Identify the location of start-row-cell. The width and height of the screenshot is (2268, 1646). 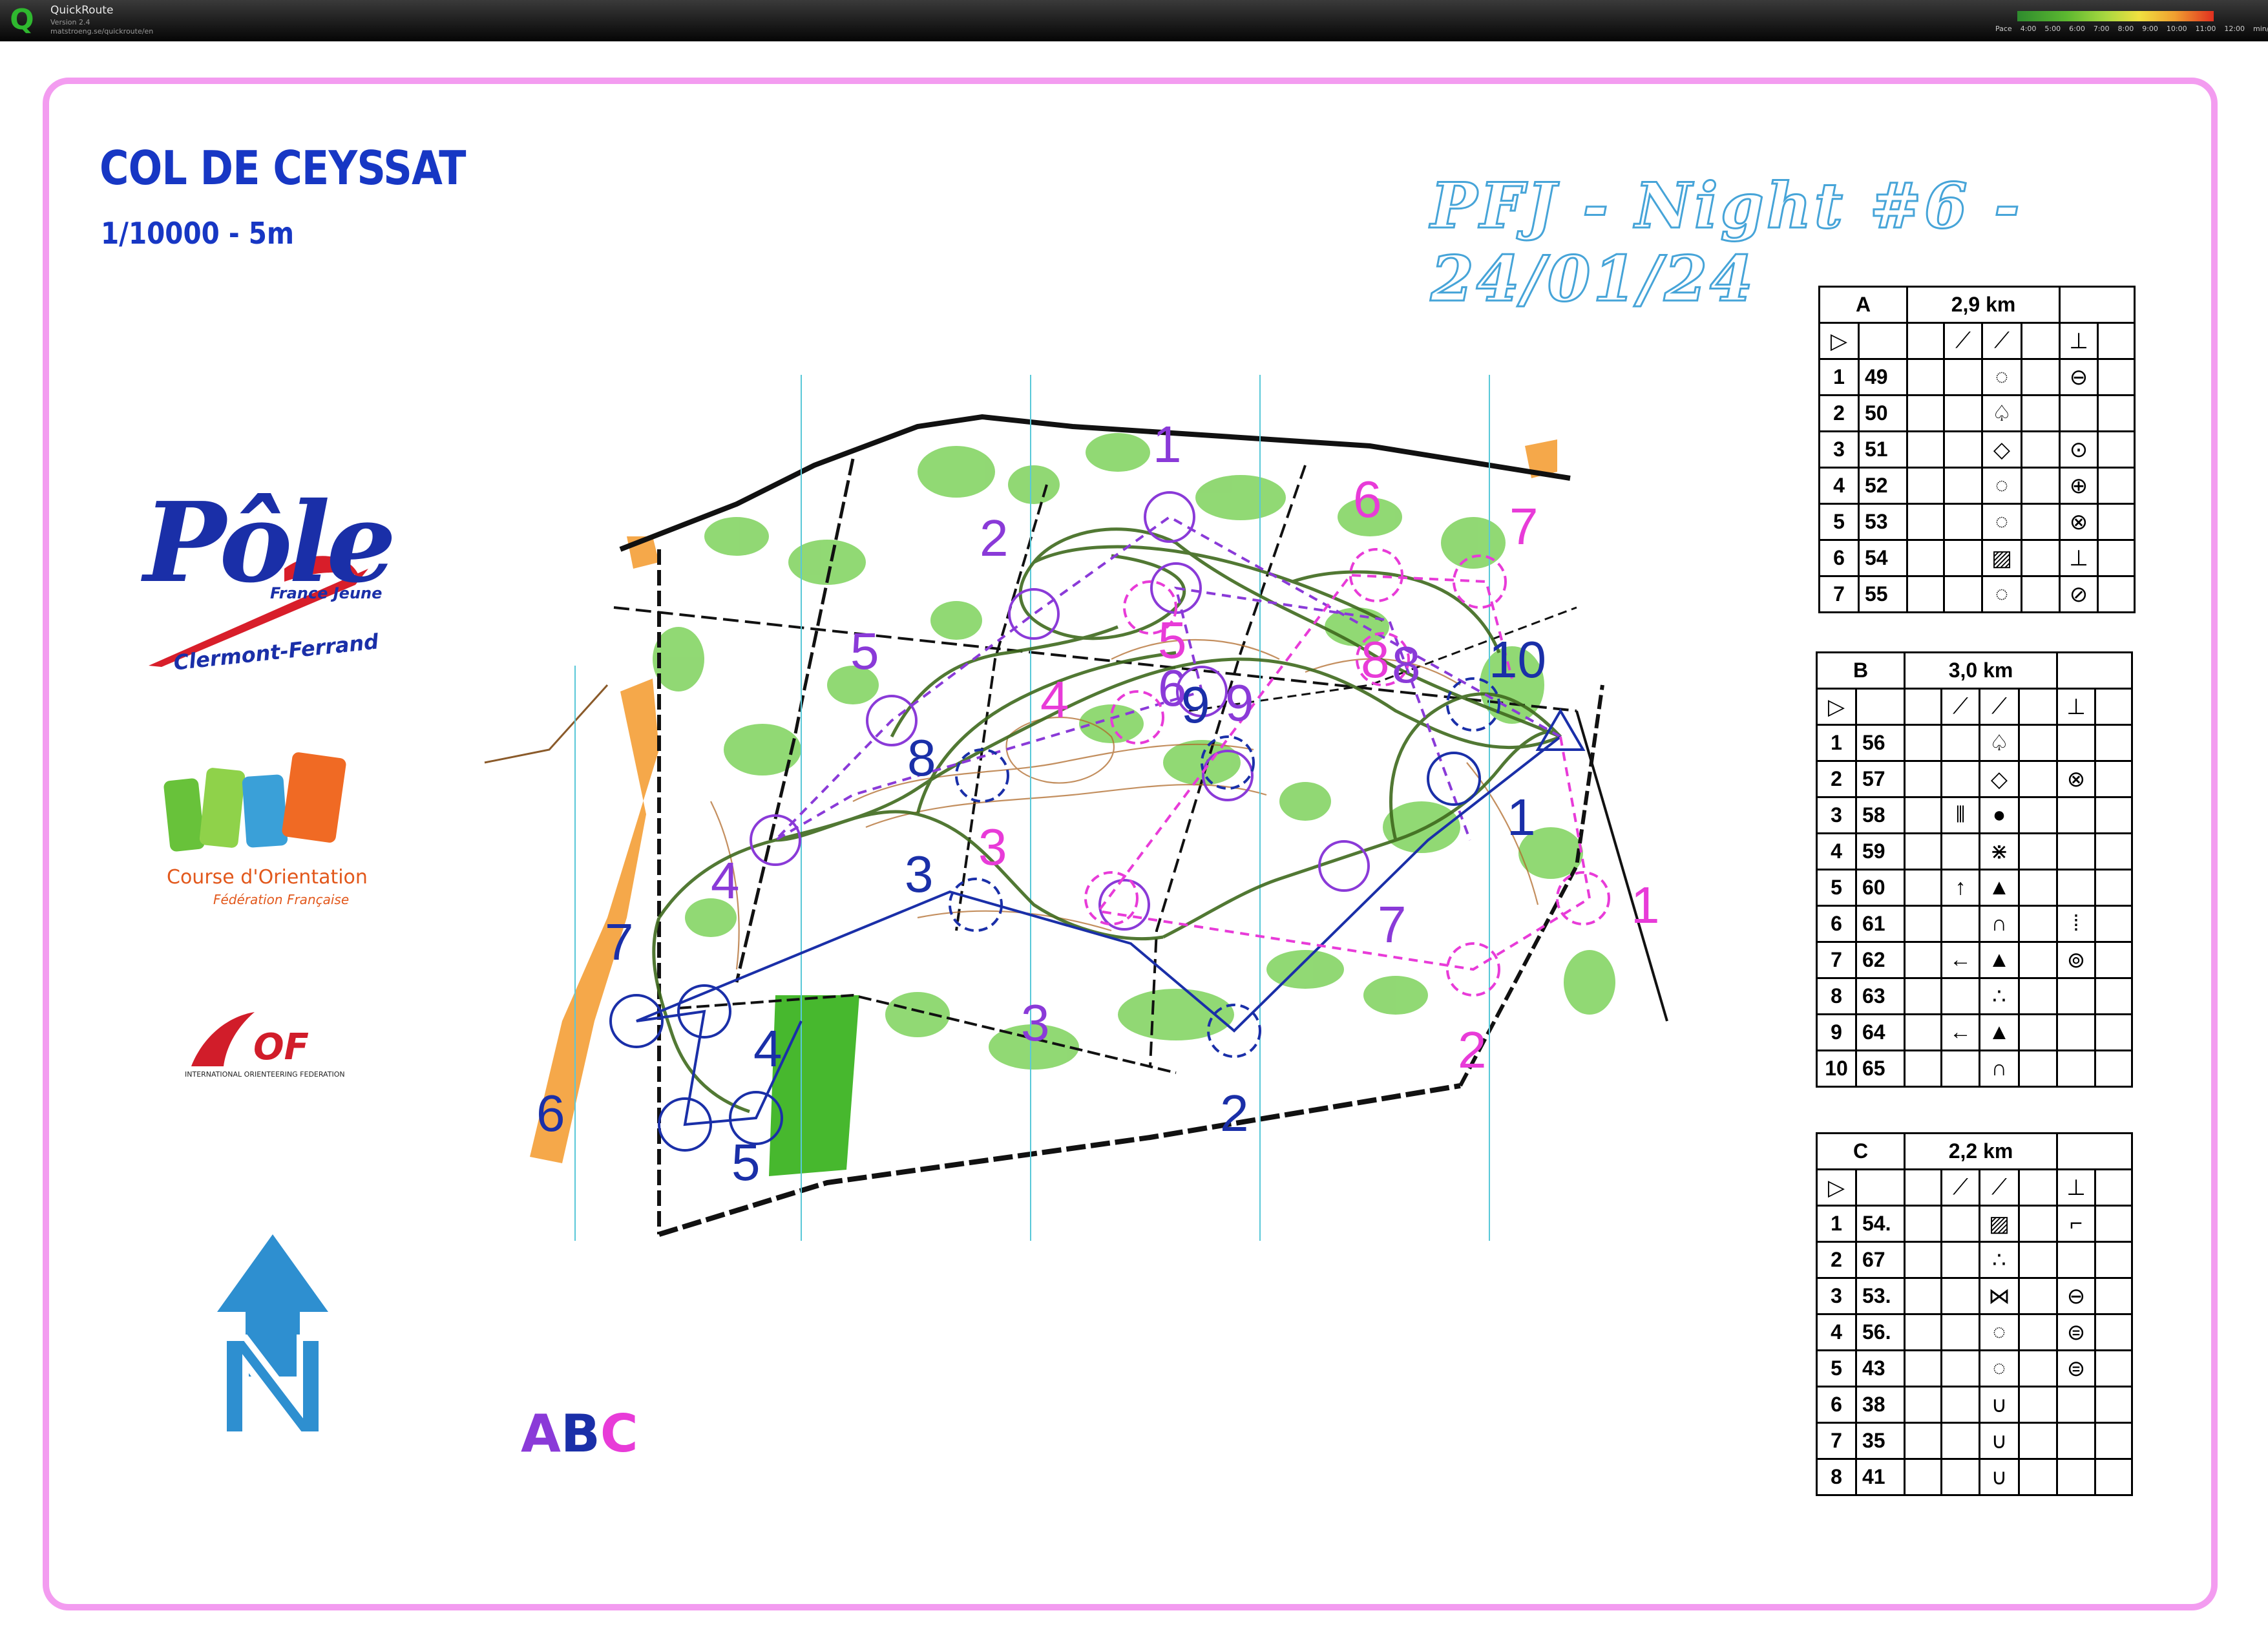
(1923, 1187).